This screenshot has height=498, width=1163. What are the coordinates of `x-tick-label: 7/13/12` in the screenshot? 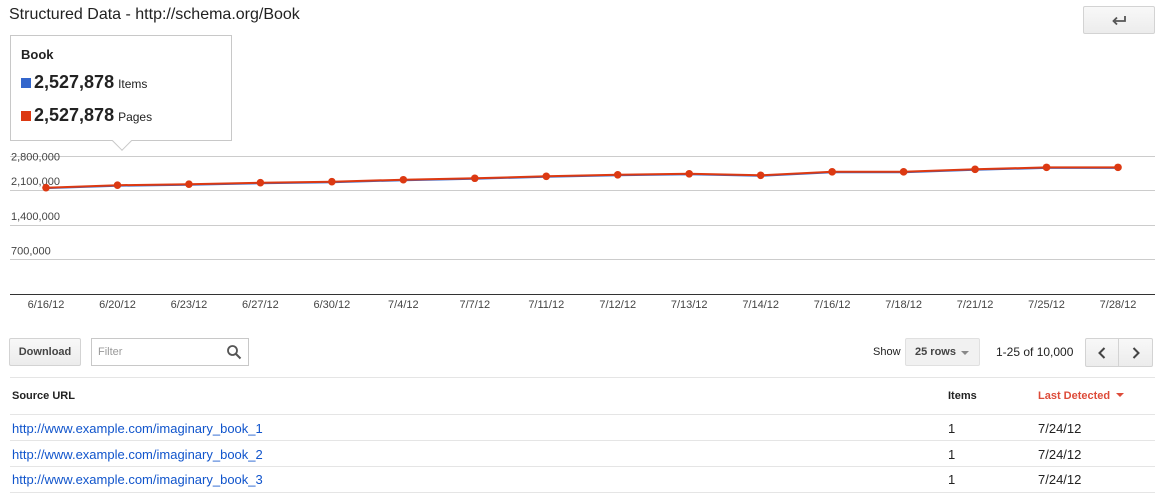 It's located at (689, 305).